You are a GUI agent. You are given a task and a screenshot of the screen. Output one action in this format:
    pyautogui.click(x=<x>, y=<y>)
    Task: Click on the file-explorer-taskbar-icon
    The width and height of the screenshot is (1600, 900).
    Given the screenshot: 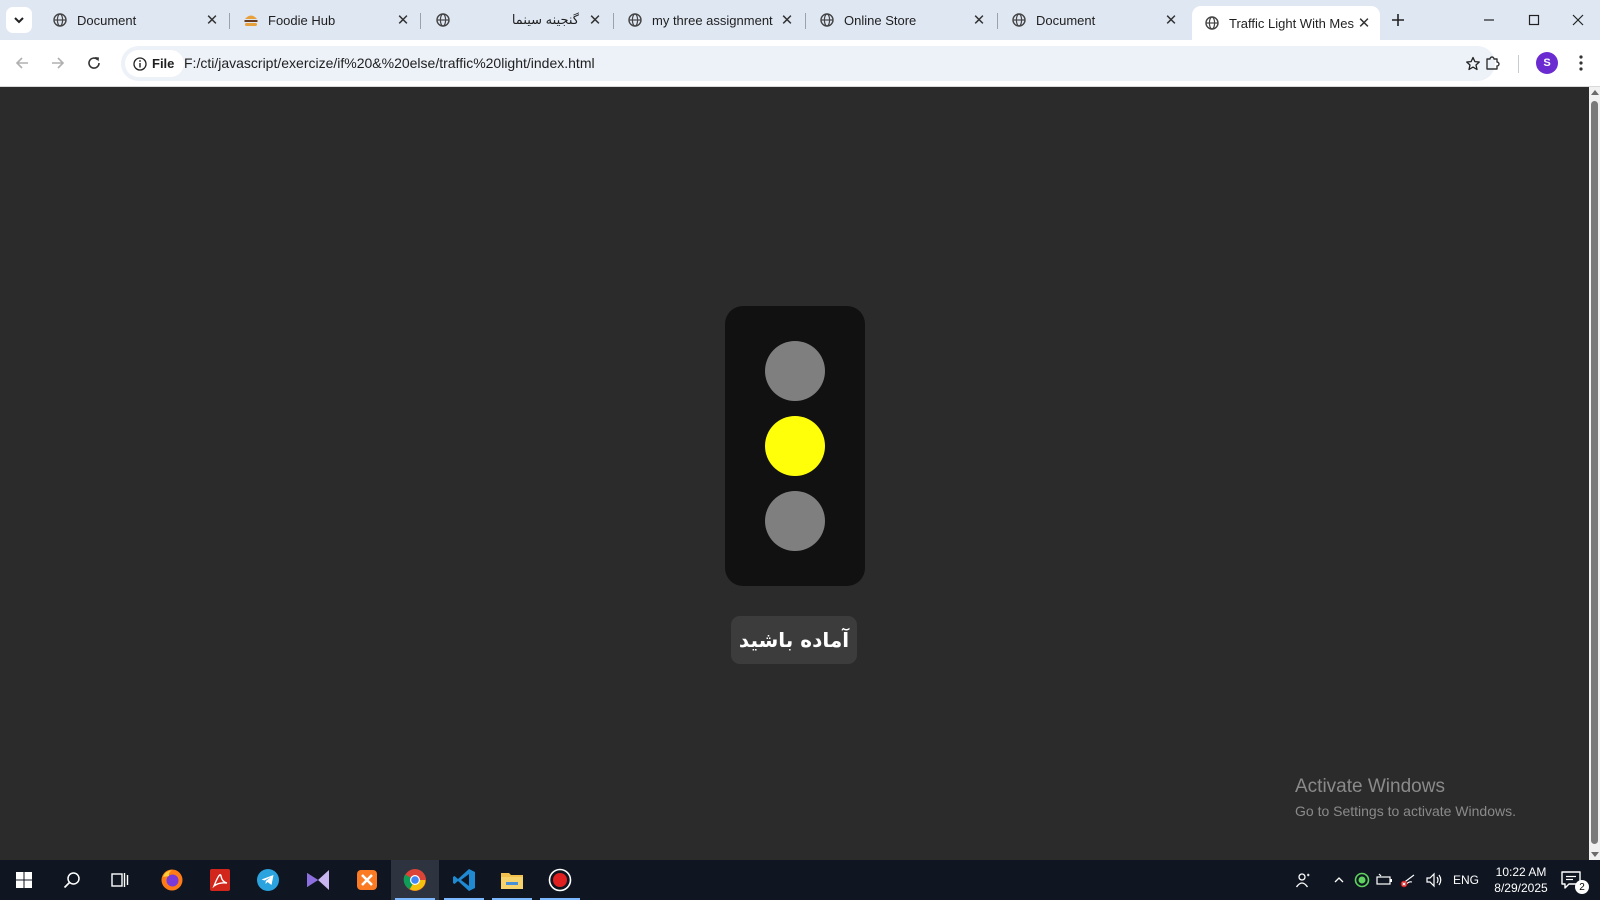 What is the action you would take?
    pyautogui.click(x=512, y=880)
    